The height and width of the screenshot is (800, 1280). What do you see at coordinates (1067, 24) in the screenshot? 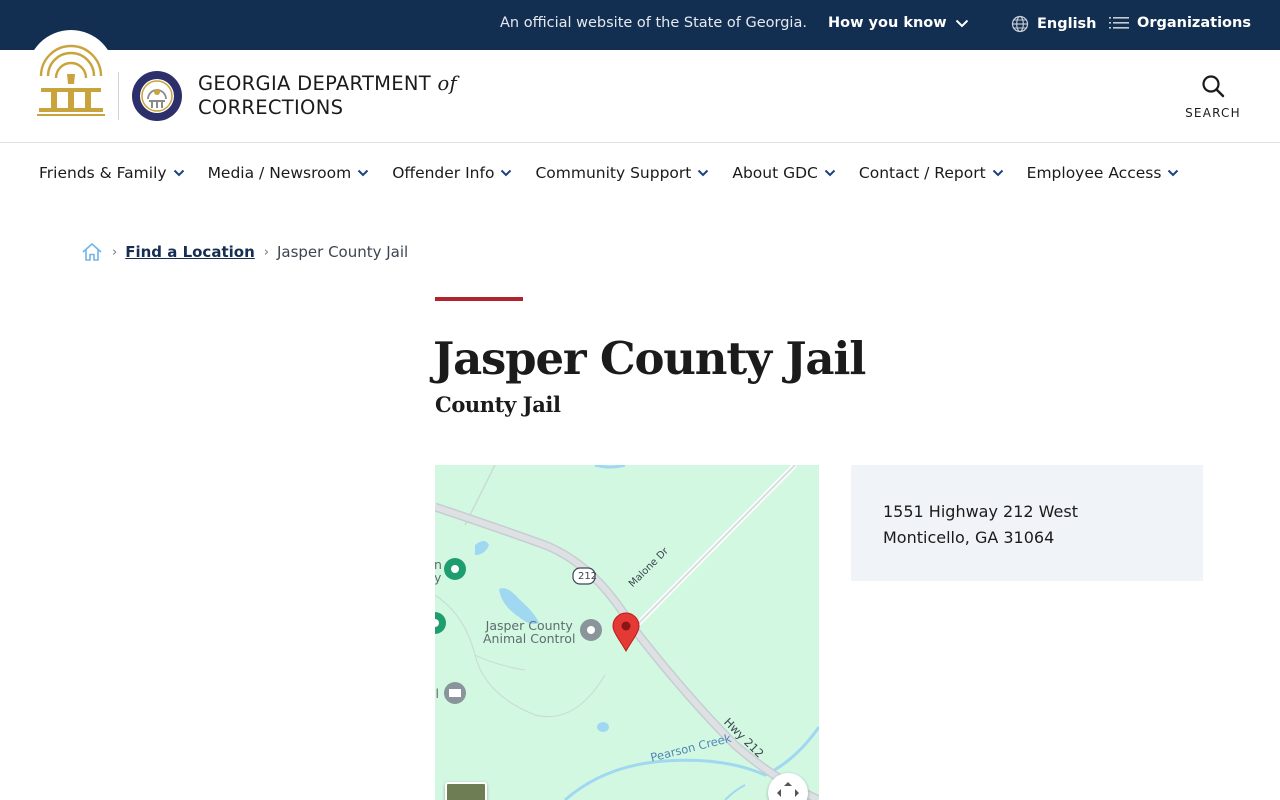
I see `language-label: English` at bounding box center [1067, 24].